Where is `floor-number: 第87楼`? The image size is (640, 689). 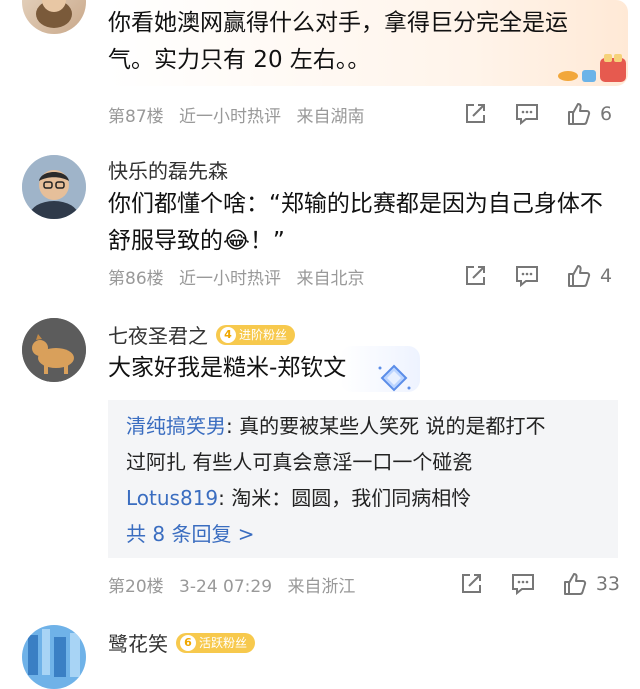 floor-number: 第87楼 is located at coordinates (136, 116).